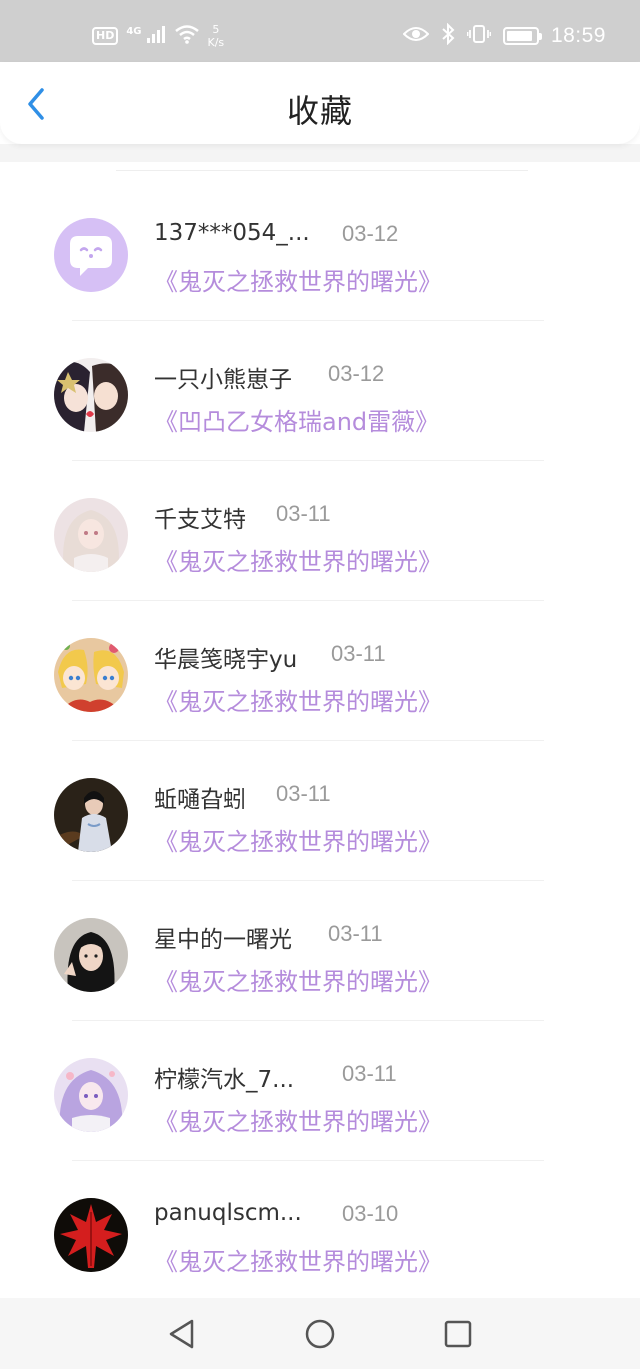  Describe the element at coordinates (320, 946) in the screenshot. I see `list-item: 星中的一曙光 03-11 《鬼灭之拯救世界的曙光》` at that location.